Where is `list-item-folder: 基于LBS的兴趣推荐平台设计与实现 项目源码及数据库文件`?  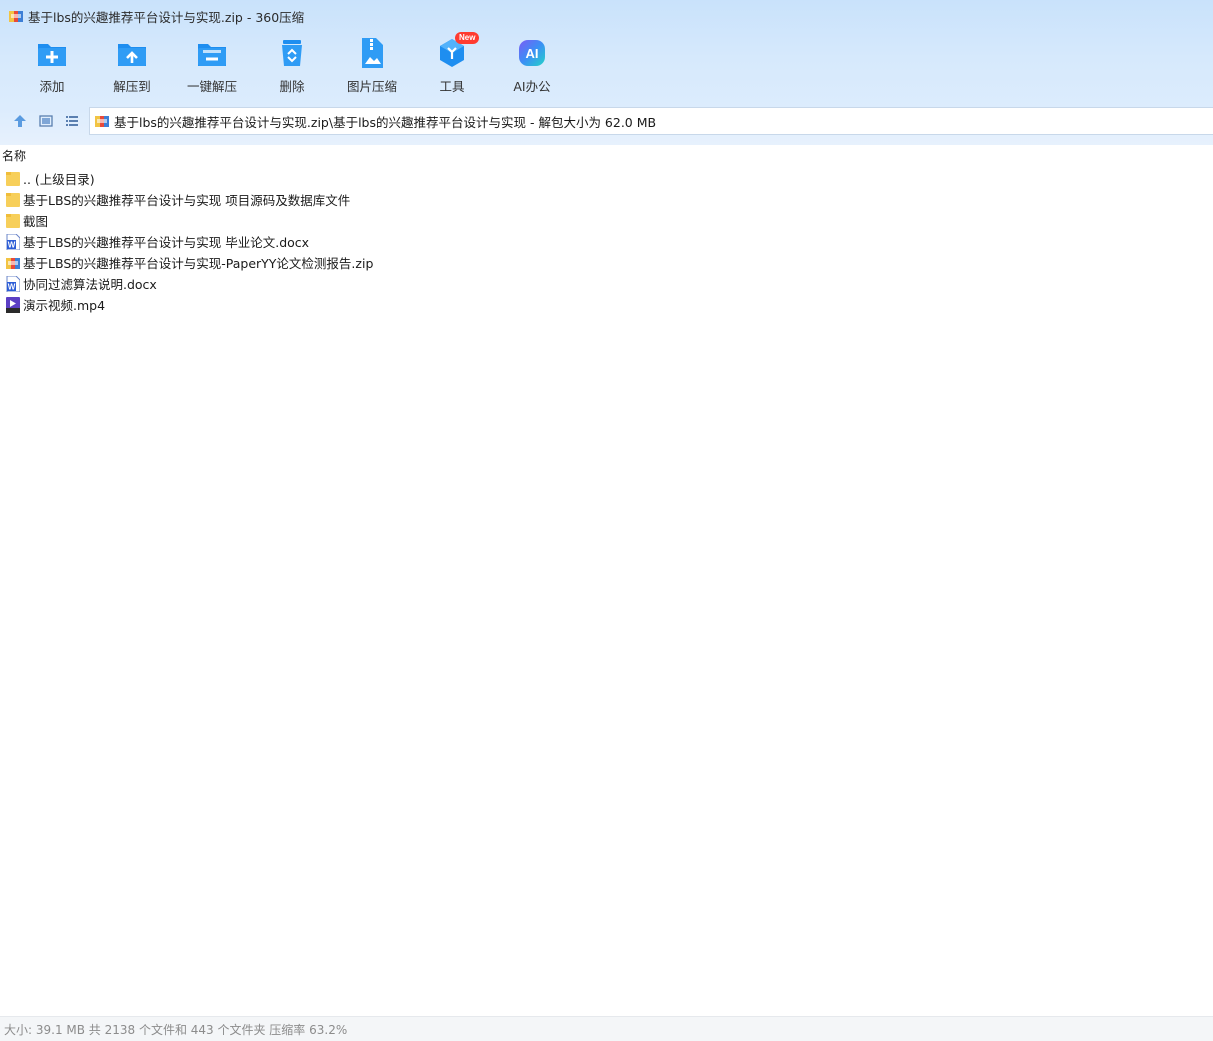
list-item-folder: 基于LBS的兴趣推荐平台设计与实现 项目源码及数据库文件 is located at coordinates (606, 199).